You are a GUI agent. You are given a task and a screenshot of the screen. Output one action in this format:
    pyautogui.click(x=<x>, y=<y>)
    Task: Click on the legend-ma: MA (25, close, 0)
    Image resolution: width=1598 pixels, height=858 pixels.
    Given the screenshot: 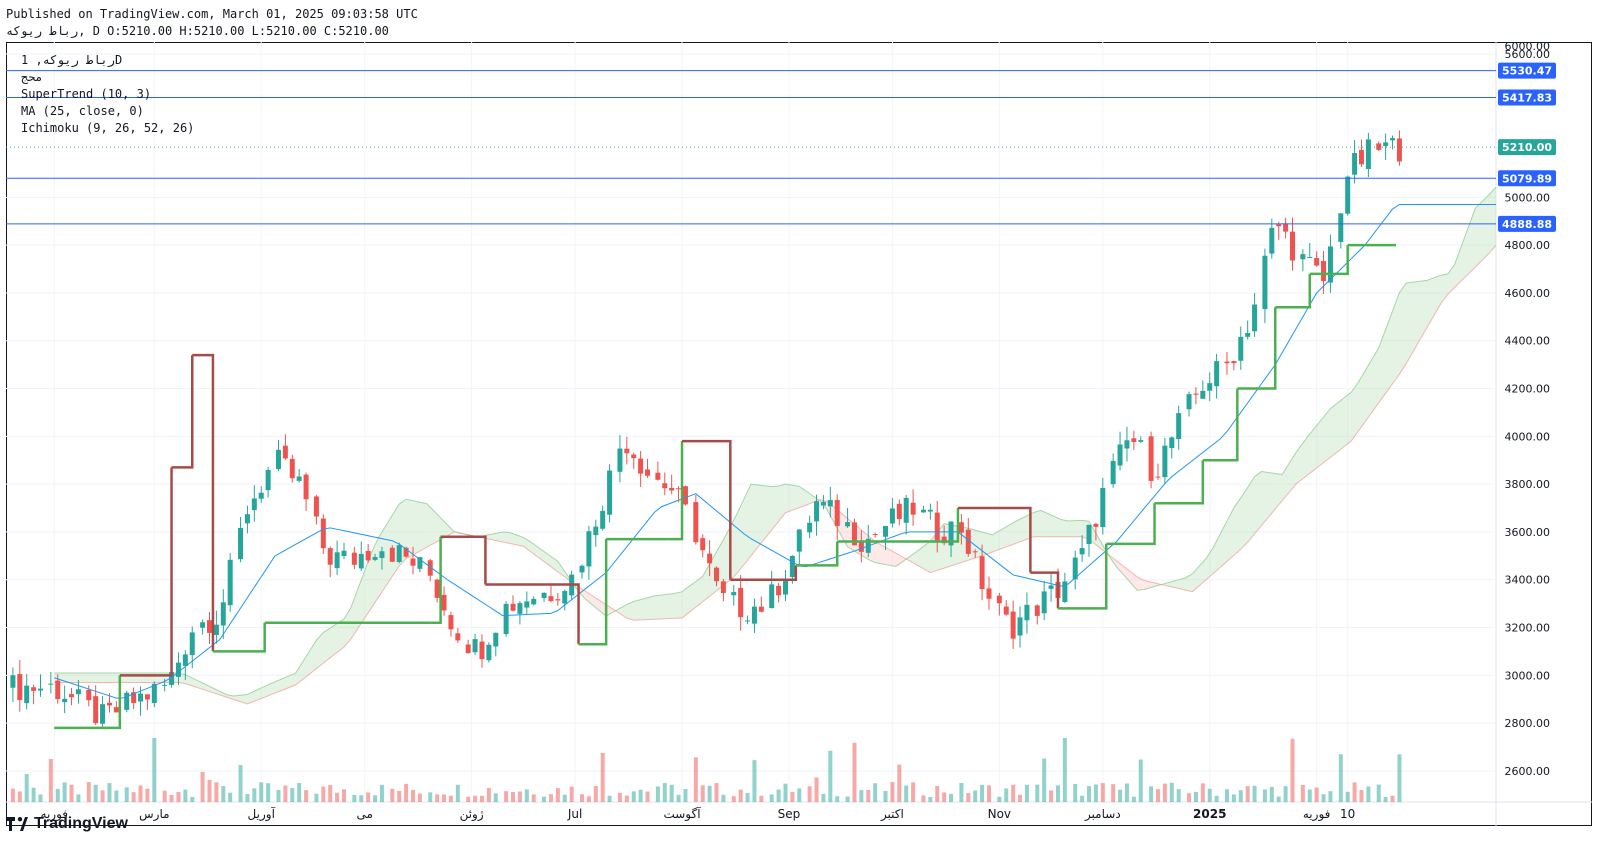 What is the action you would take?
    pyautogui.click(x=82, y=111)
    